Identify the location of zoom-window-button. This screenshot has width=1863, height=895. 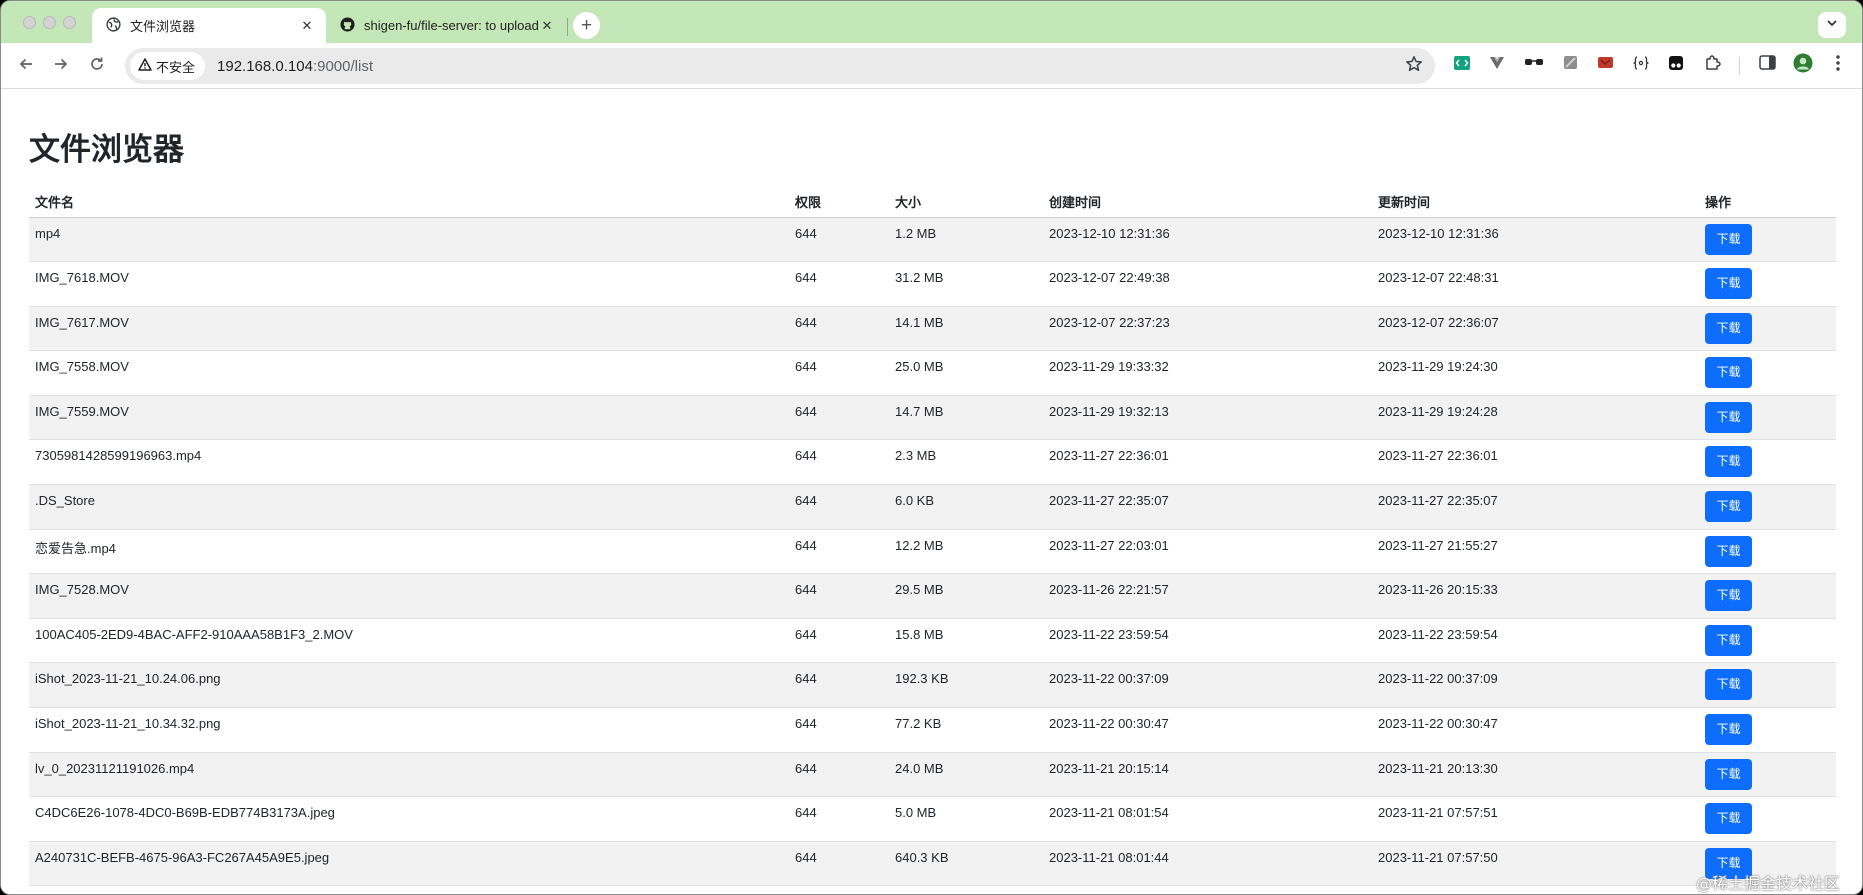
(69, 22).